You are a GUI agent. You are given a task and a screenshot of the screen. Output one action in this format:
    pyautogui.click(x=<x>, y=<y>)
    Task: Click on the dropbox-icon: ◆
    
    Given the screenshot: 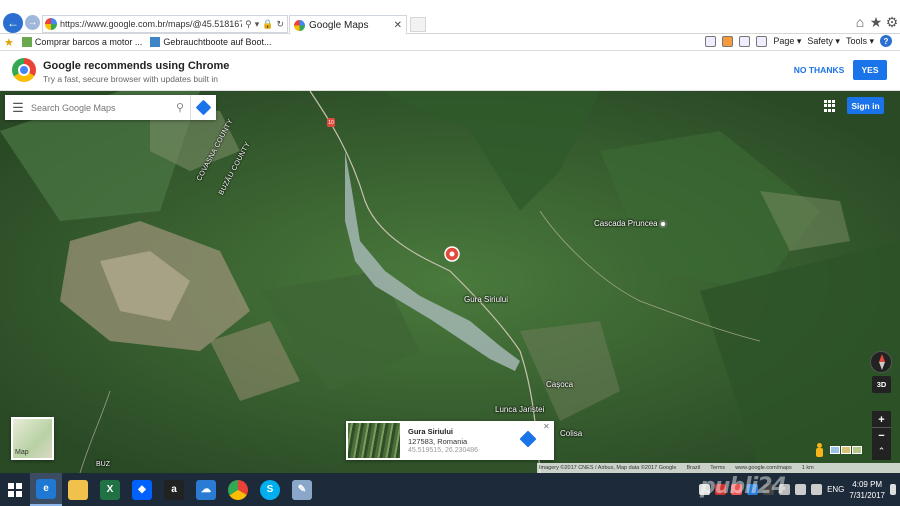 What is the action you would take?
    pyautogui.click(x=142, y=489)
    